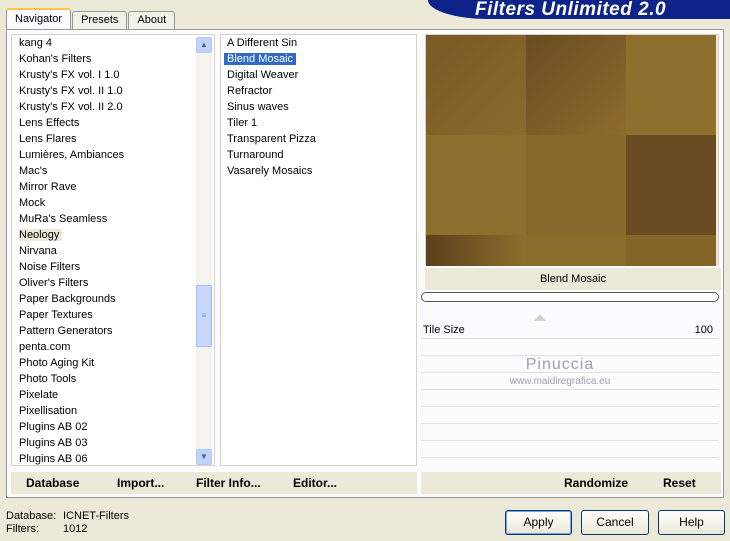  What do you see at coordinates (48, 411) in the screenshot?
I see `category-label: Pixellisation` at bounding box center [48, 411].